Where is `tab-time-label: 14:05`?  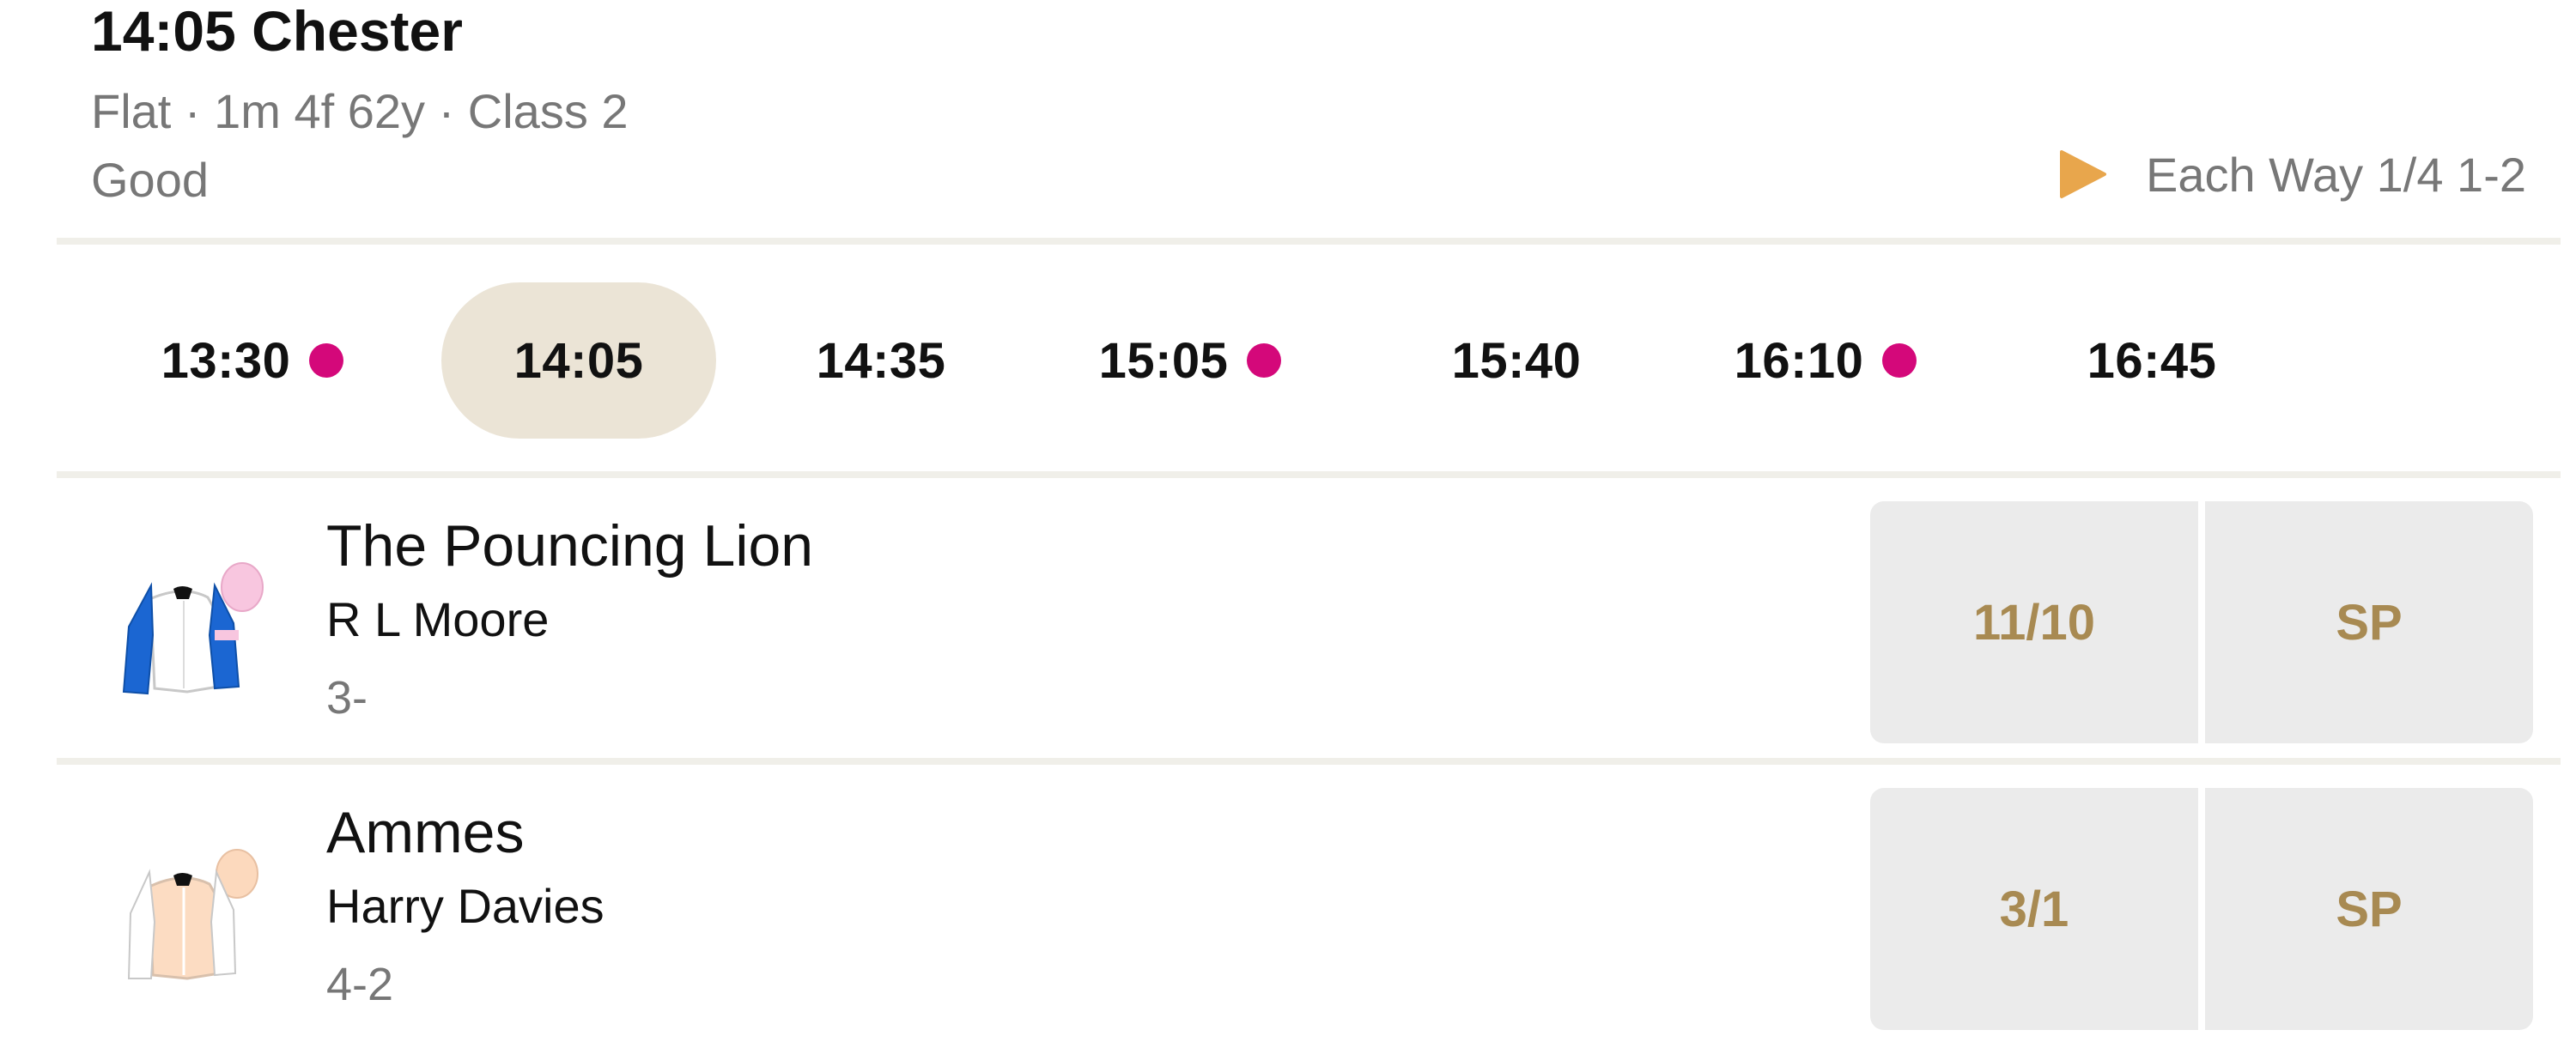 tab-time-label: 14:05 is located at coordinates (578, 360).